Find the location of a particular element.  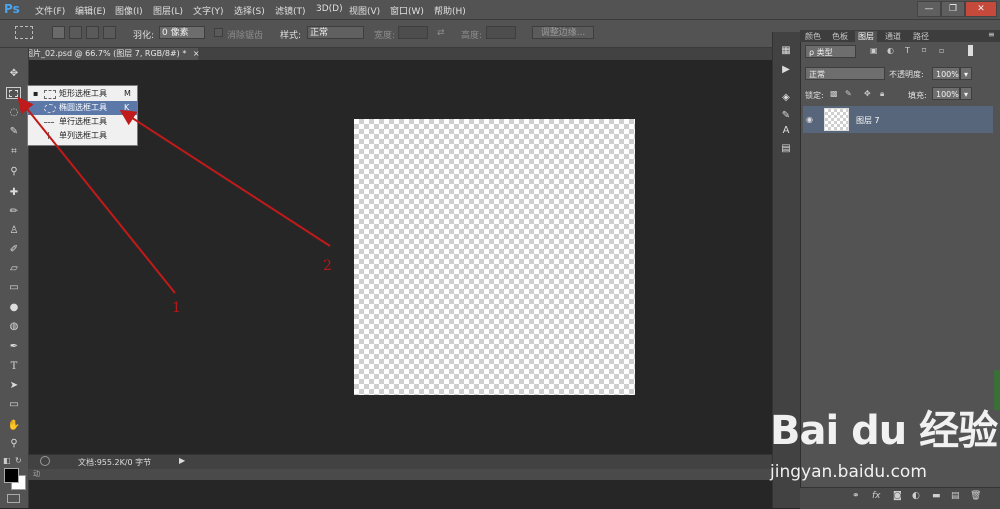

baidu-watermark: Bai du 经验 is located at coordinates (884, 431).